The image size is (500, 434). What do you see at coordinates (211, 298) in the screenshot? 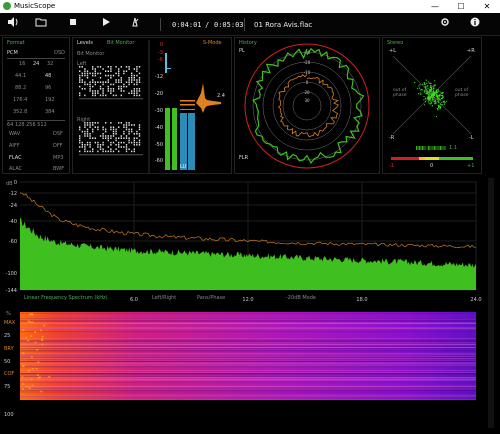
I see `pans-phase-option: Pans/Phase` at bounding box center [211, 298].